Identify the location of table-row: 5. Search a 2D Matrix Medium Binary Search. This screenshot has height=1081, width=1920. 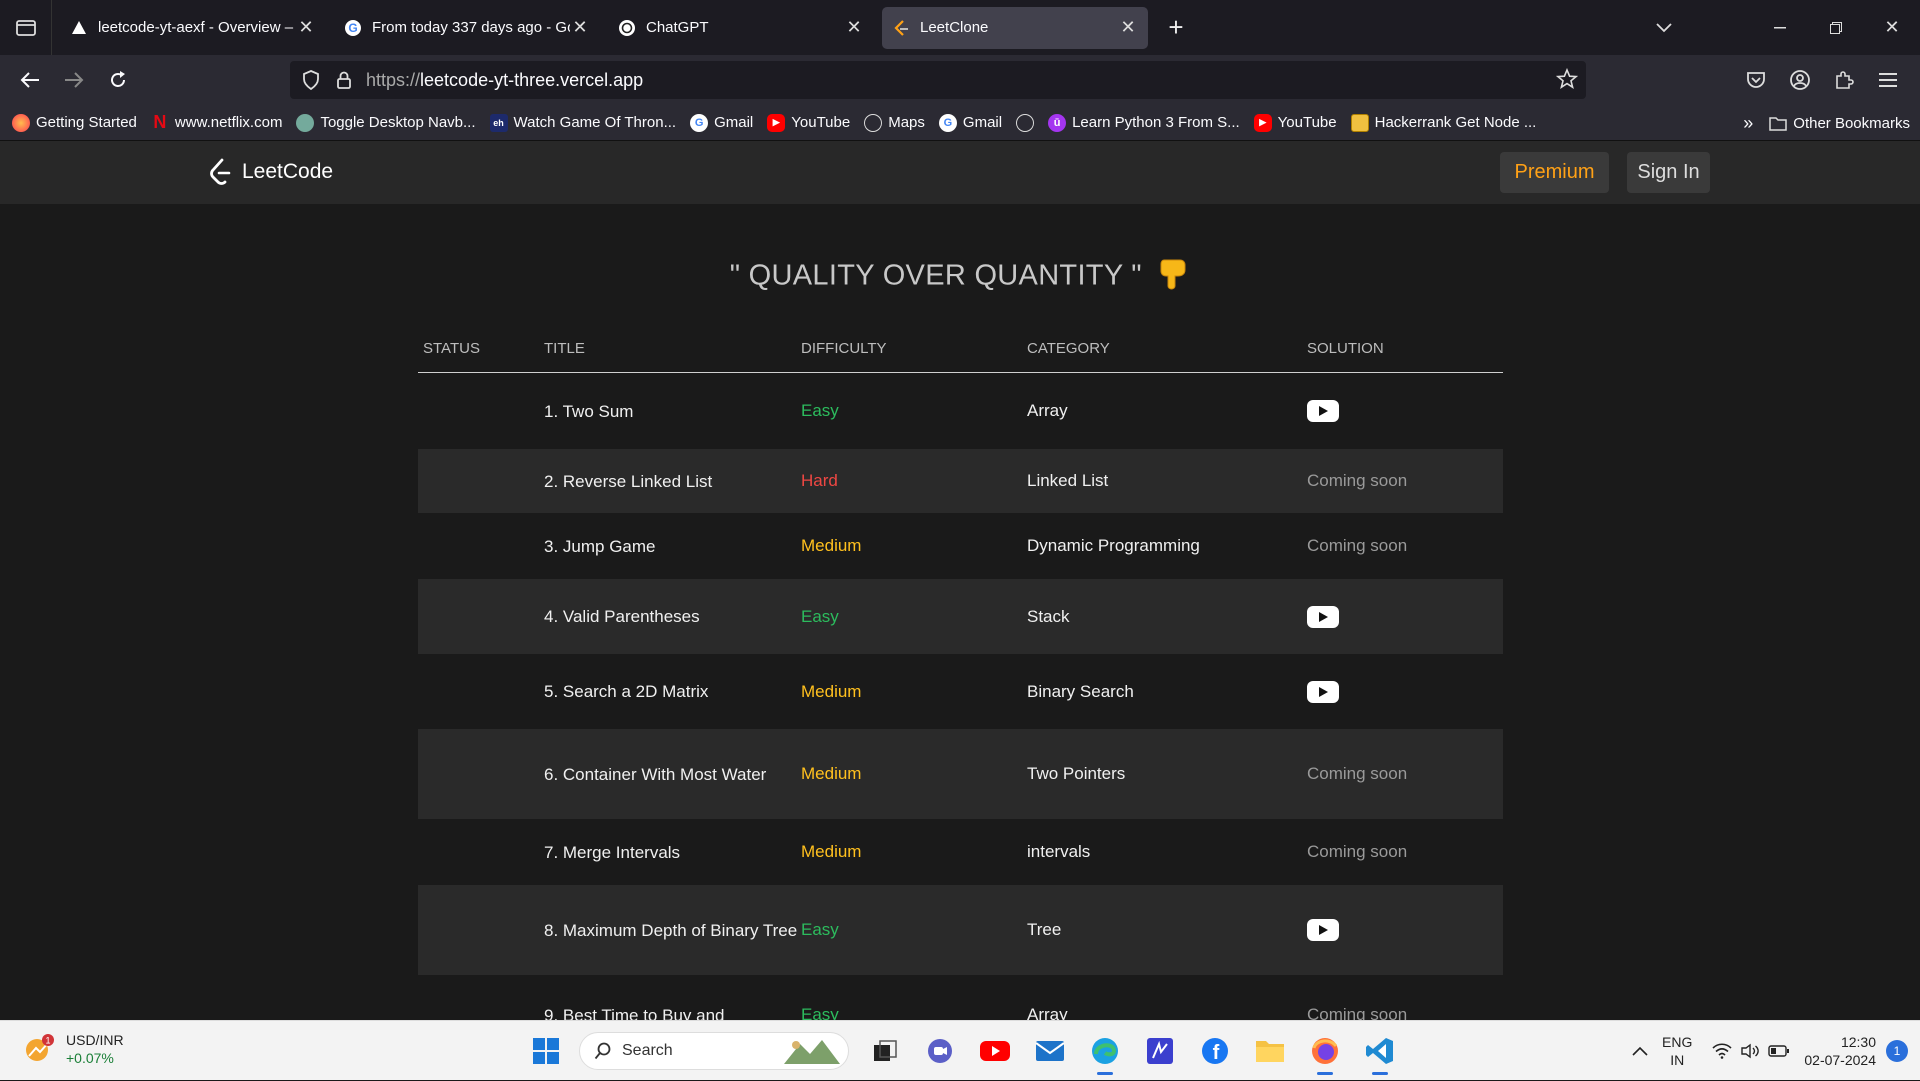
(960, 691).